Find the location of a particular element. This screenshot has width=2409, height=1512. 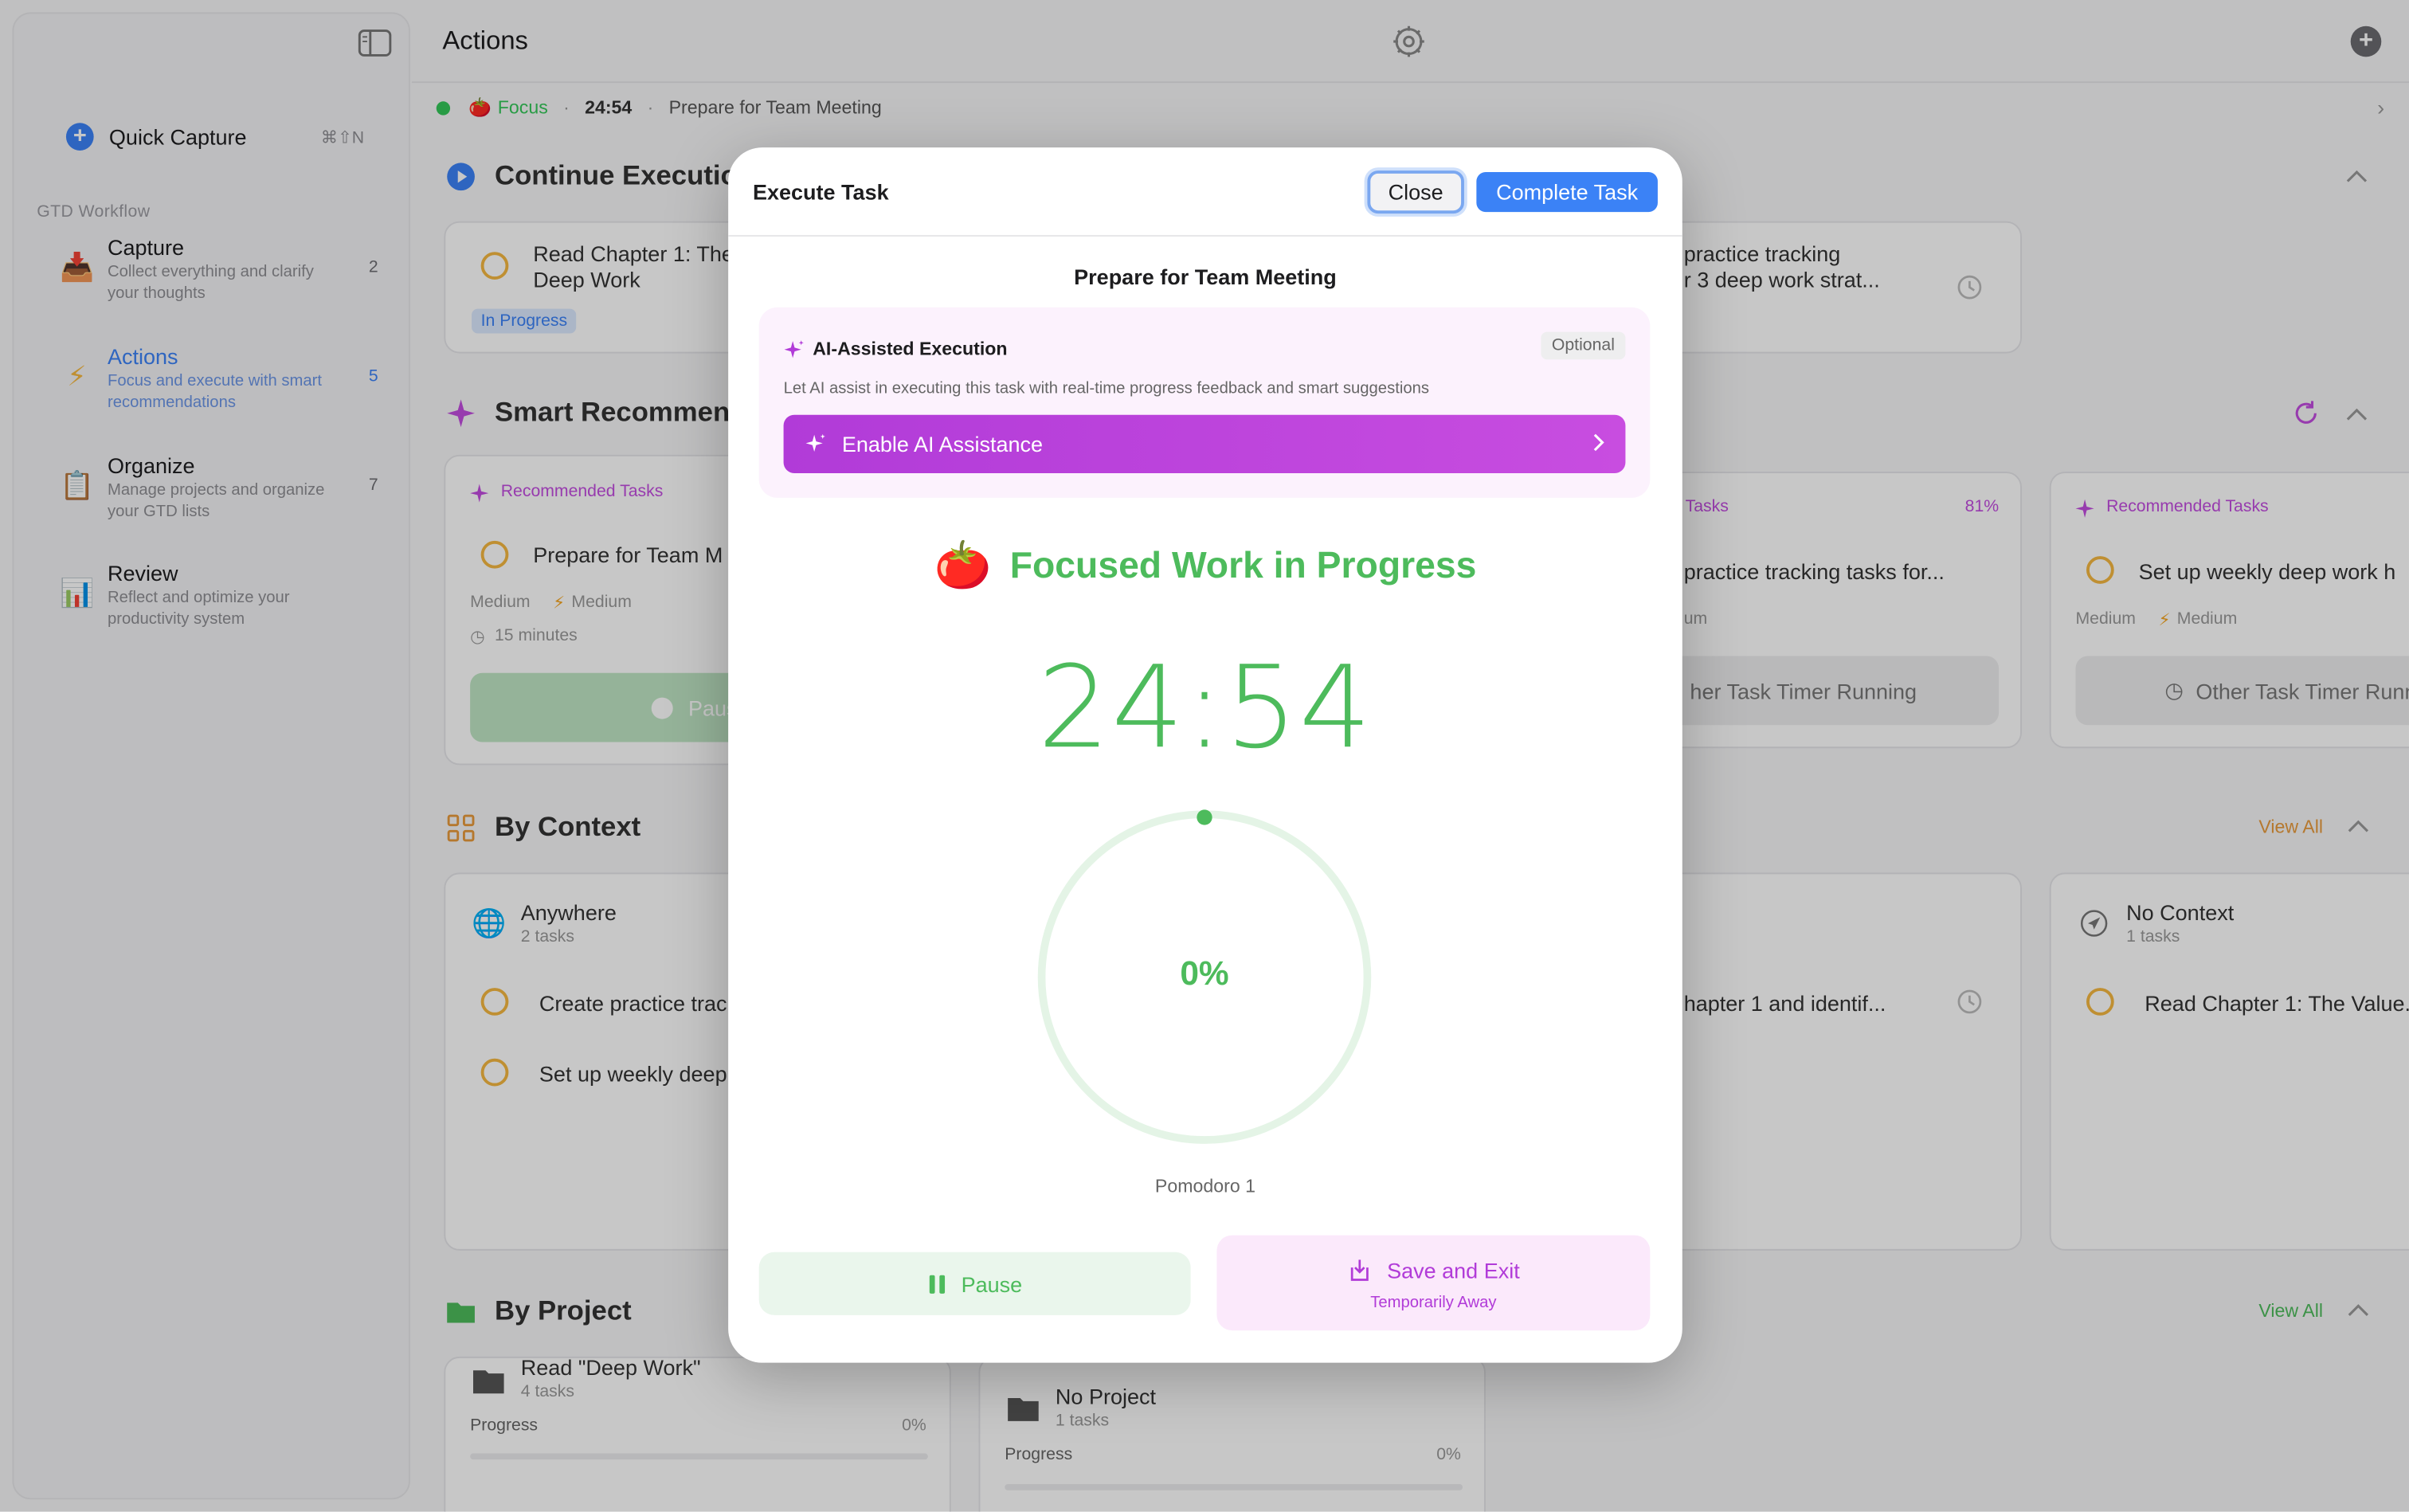

save-and-exit-row: Save and Exit is located at coordinates (1433, 1271).